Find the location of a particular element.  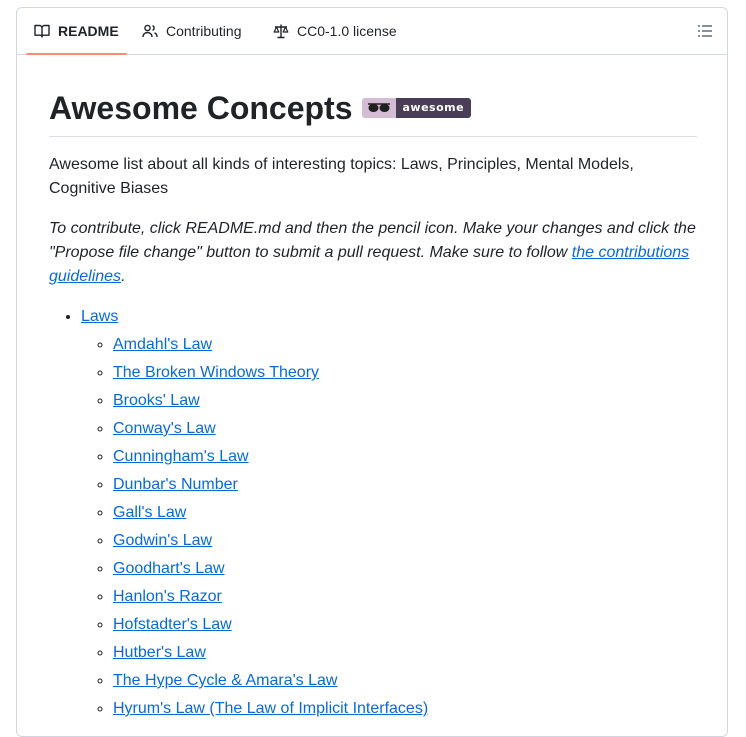

page-title: Awesome Concepts awesome is located at coordinates (373, 112).